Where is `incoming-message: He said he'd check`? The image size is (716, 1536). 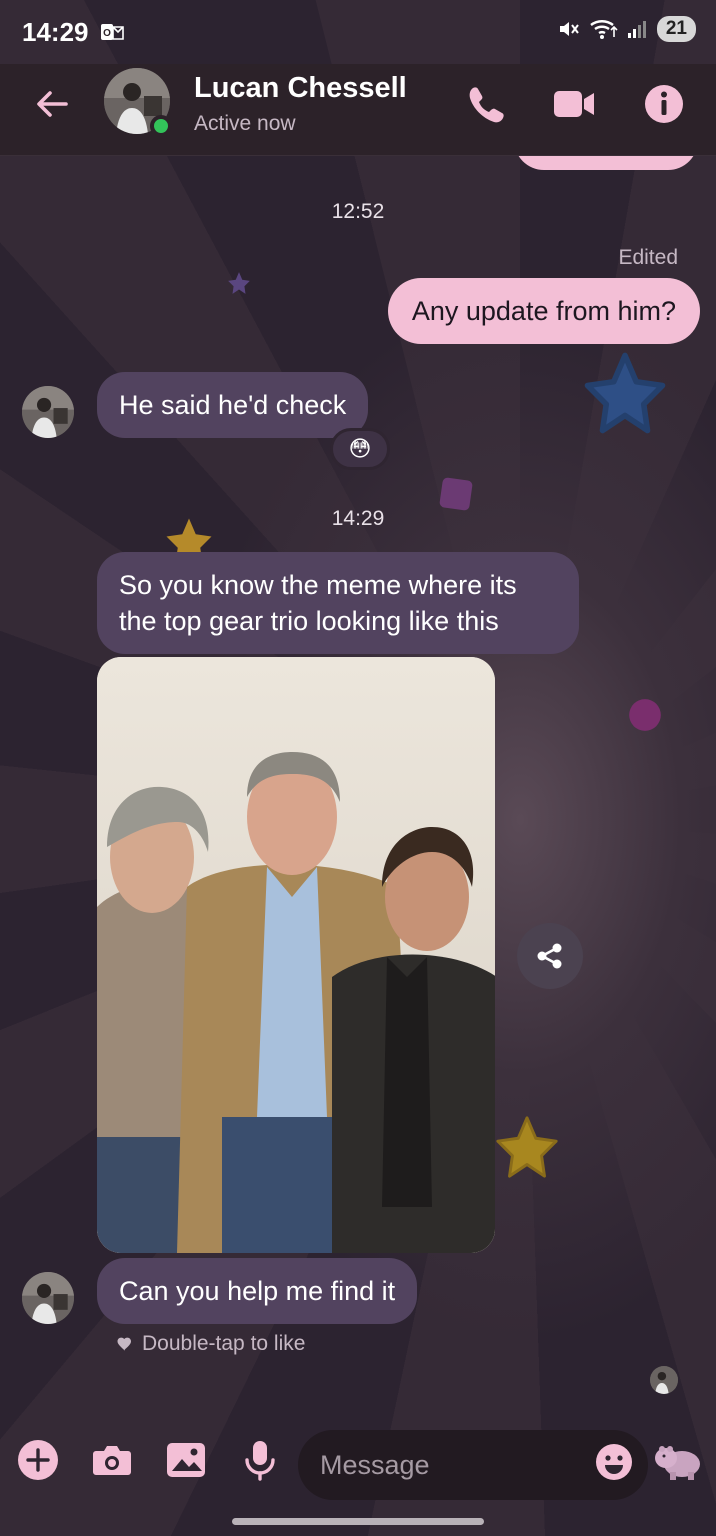 incoming-message: He said he'd check is located at coordinates (233, 405).